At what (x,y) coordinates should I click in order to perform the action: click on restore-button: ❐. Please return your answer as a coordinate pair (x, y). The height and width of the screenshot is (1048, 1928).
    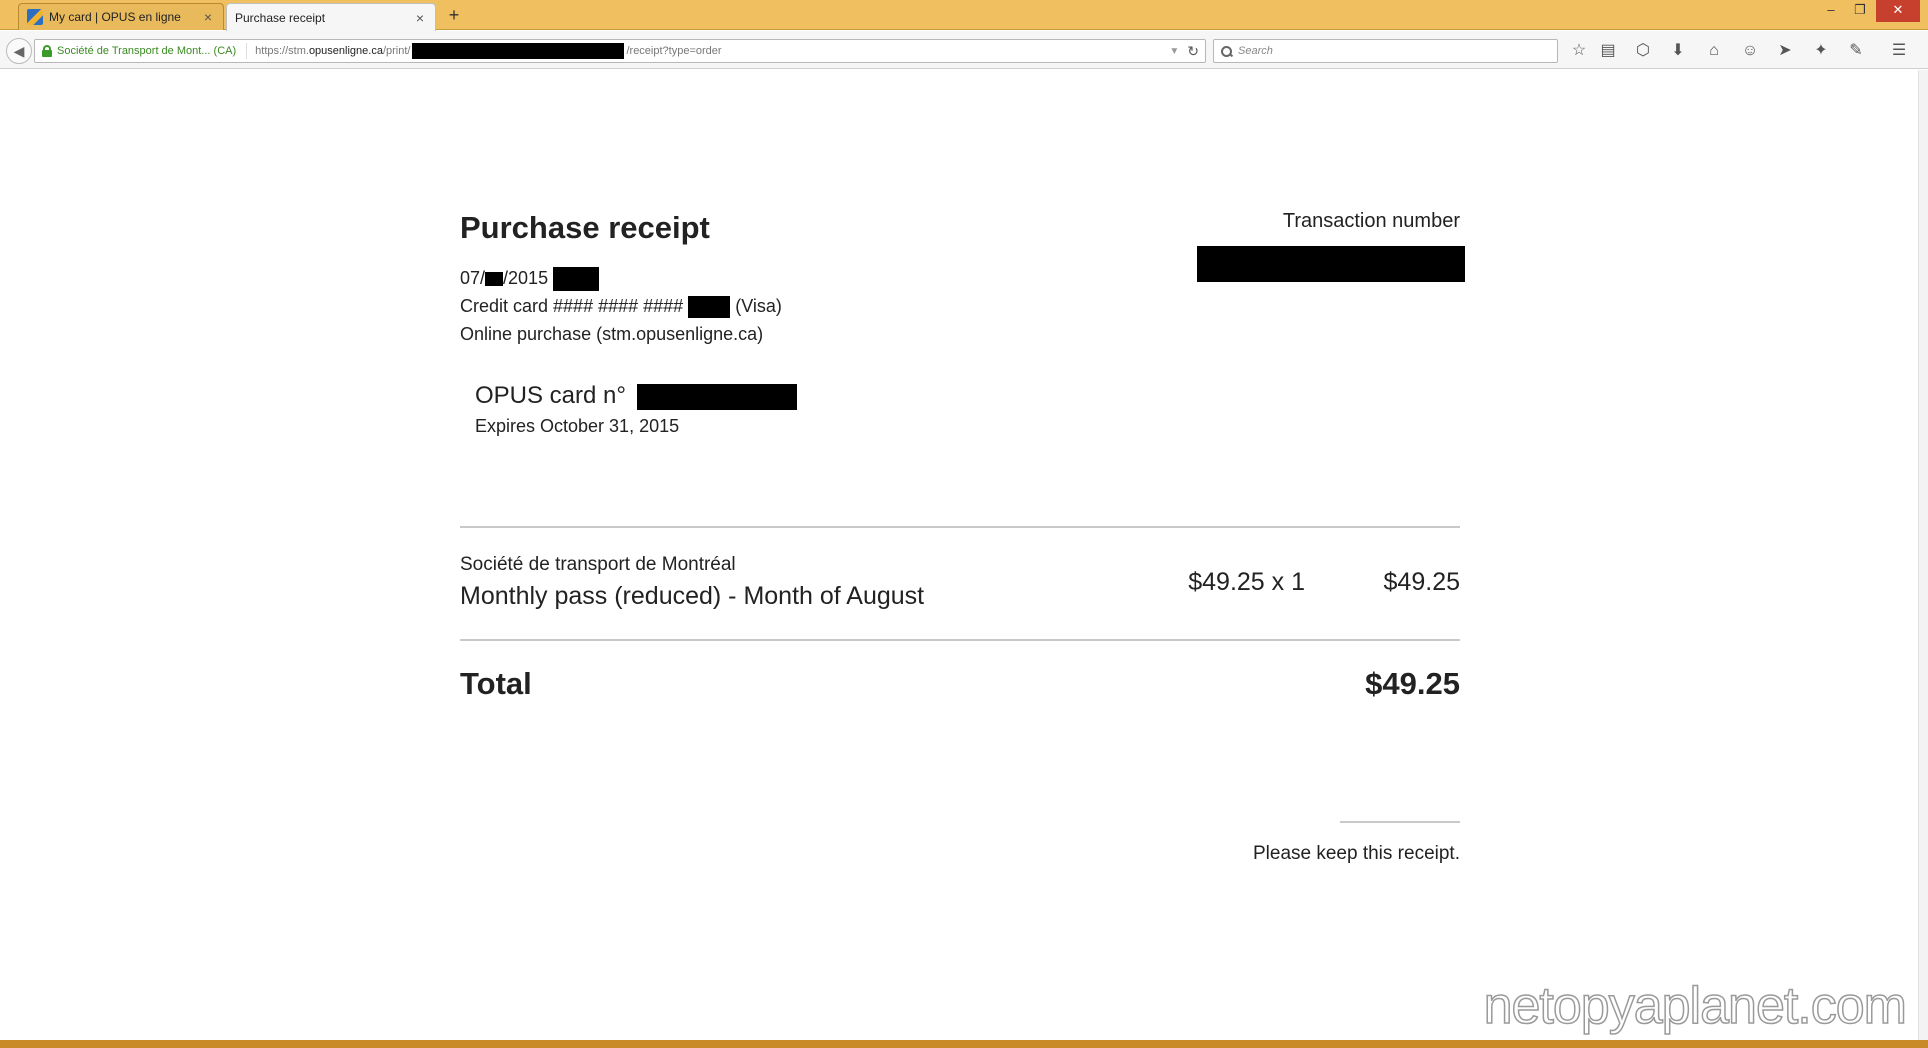
    Looking at the image, I should click on (1860, 11).